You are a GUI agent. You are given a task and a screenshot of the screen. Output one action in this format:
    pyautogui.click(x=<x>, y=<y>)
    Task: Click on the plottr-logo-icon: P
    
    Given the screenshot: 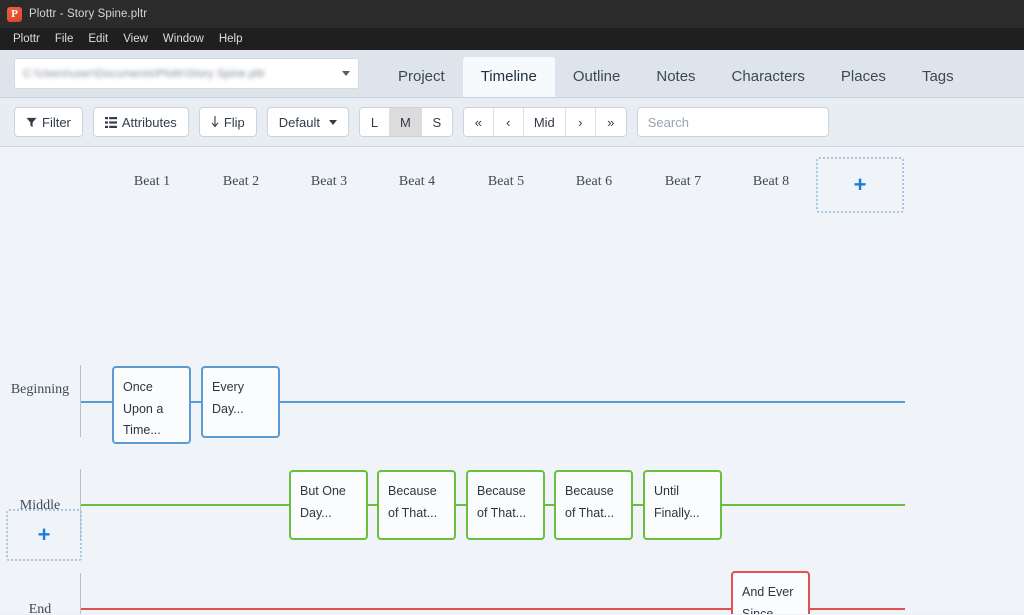 What is the action you would take?
    pyautogui.click(x=14, y=14)
    